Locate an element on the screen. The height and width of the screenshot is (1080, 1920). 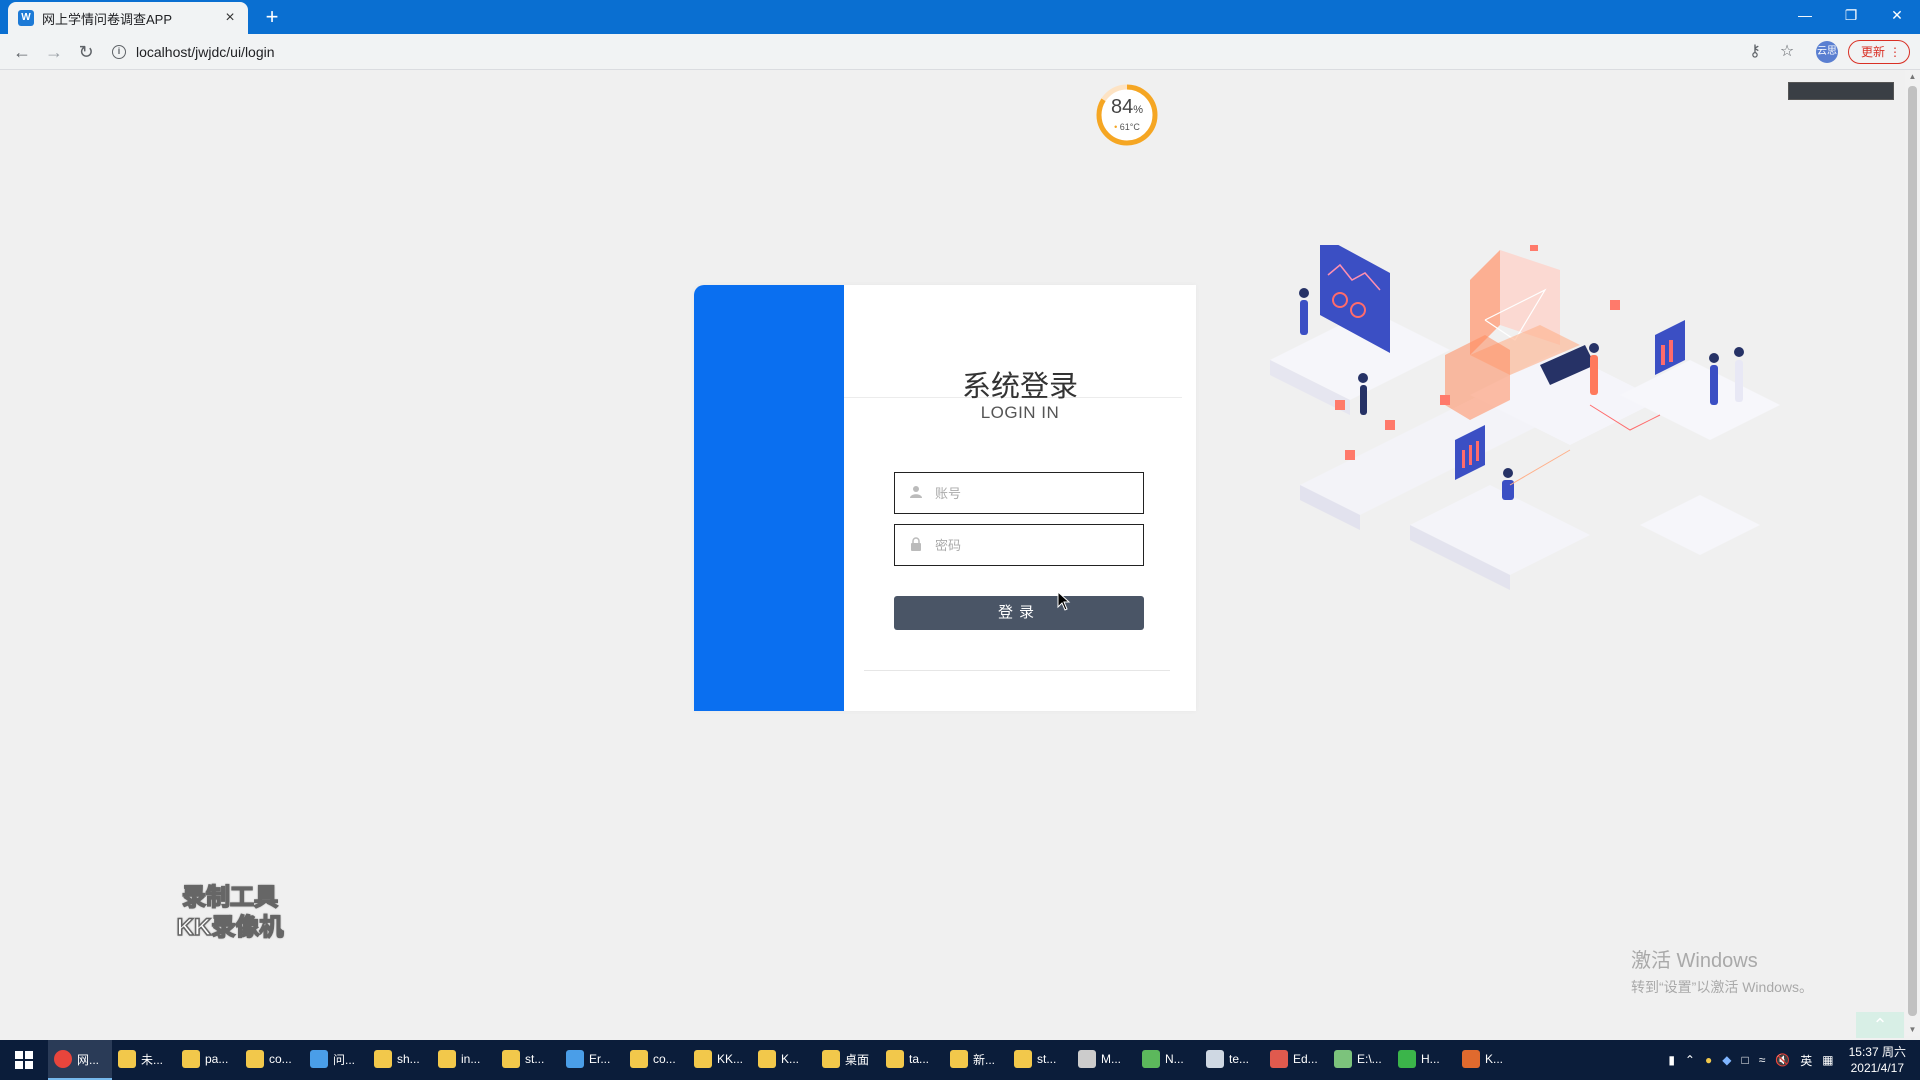
password-input is located at coordinates (1035, 545).